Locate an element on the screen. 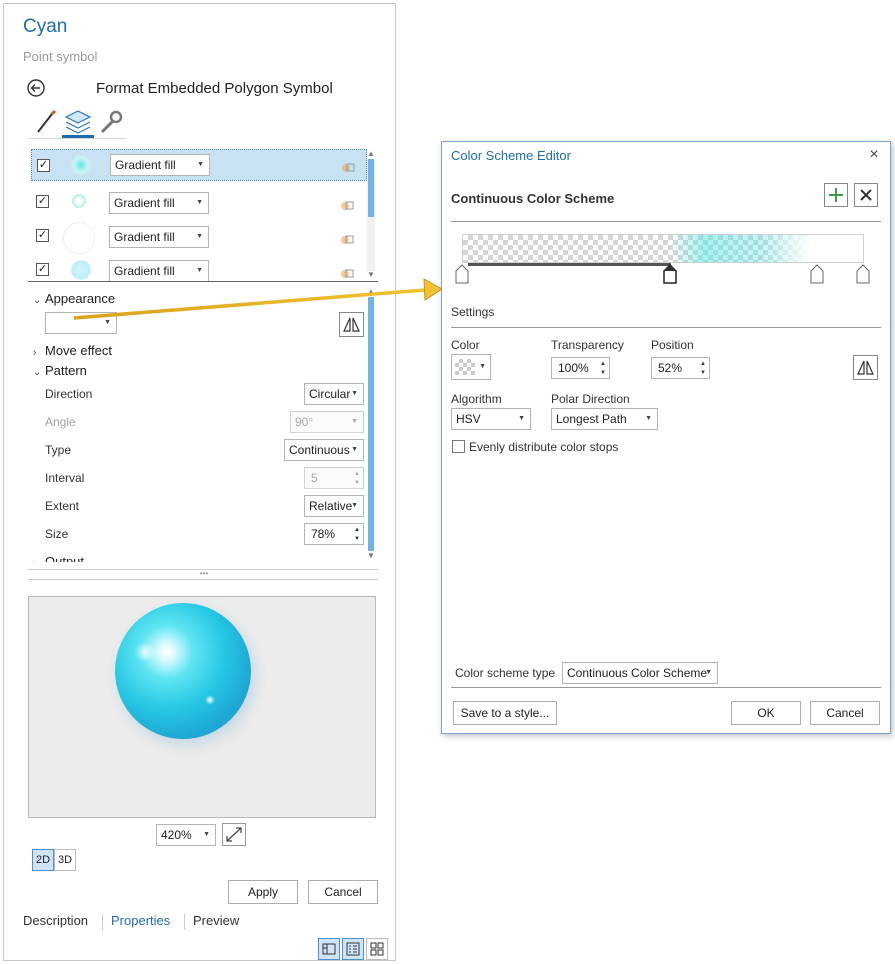  scheme-title: Continuous Color Scheme is located at coordinates (533, 198).